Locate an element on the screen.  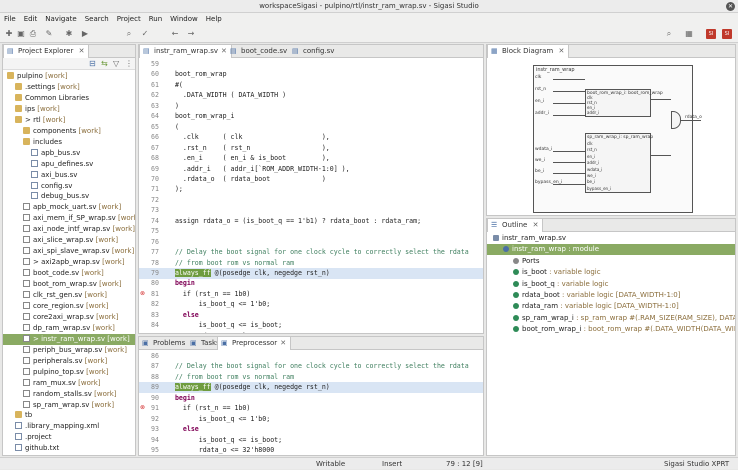
tree-item: clk_rst_gen.sv [work] is located at coordinates (69, 295).